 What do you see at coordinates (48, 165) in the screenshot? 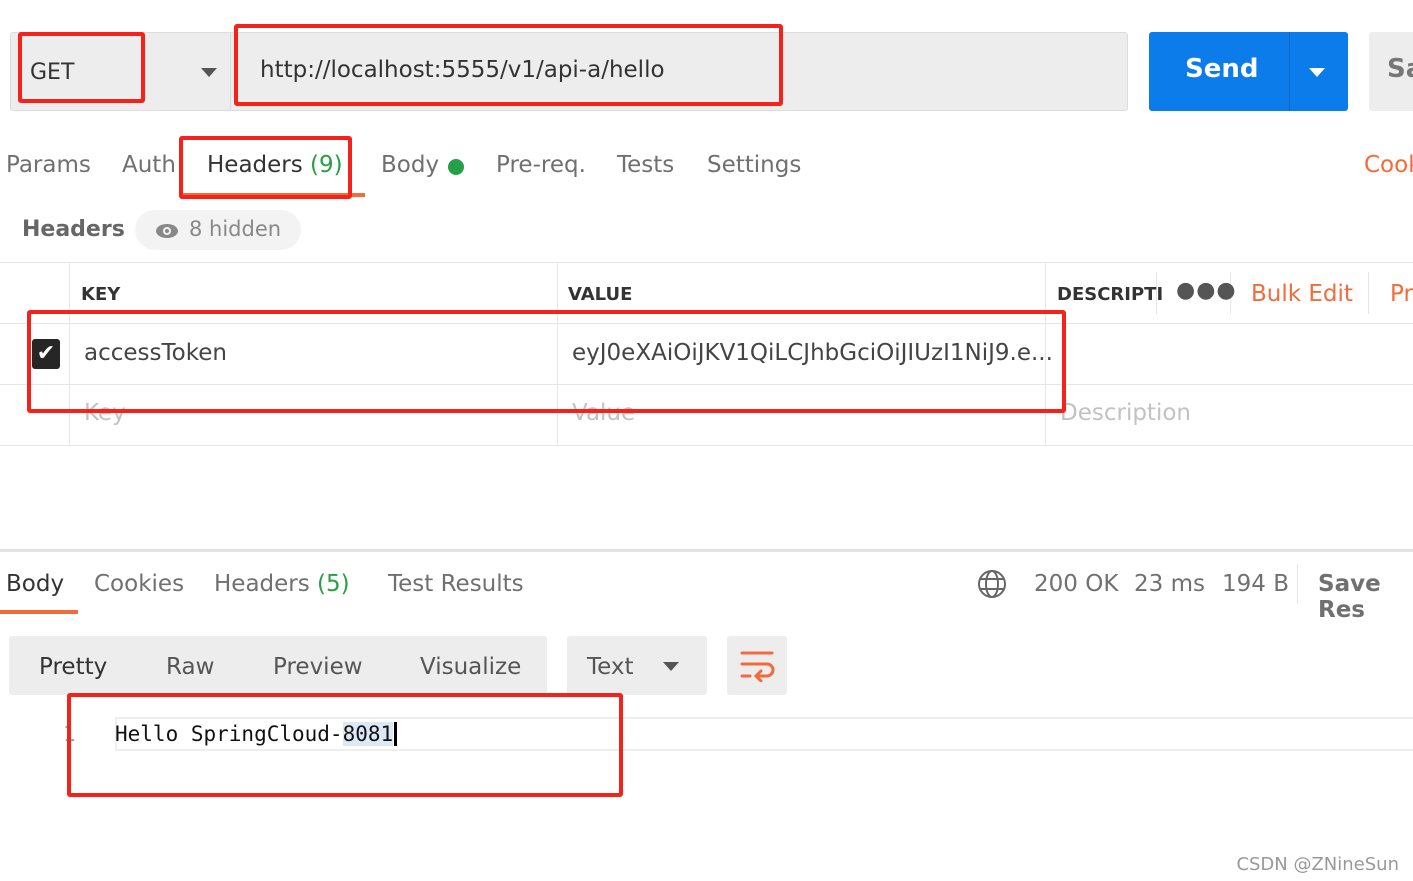
I see `tab-params: Params` at bounding box center [48, 165].